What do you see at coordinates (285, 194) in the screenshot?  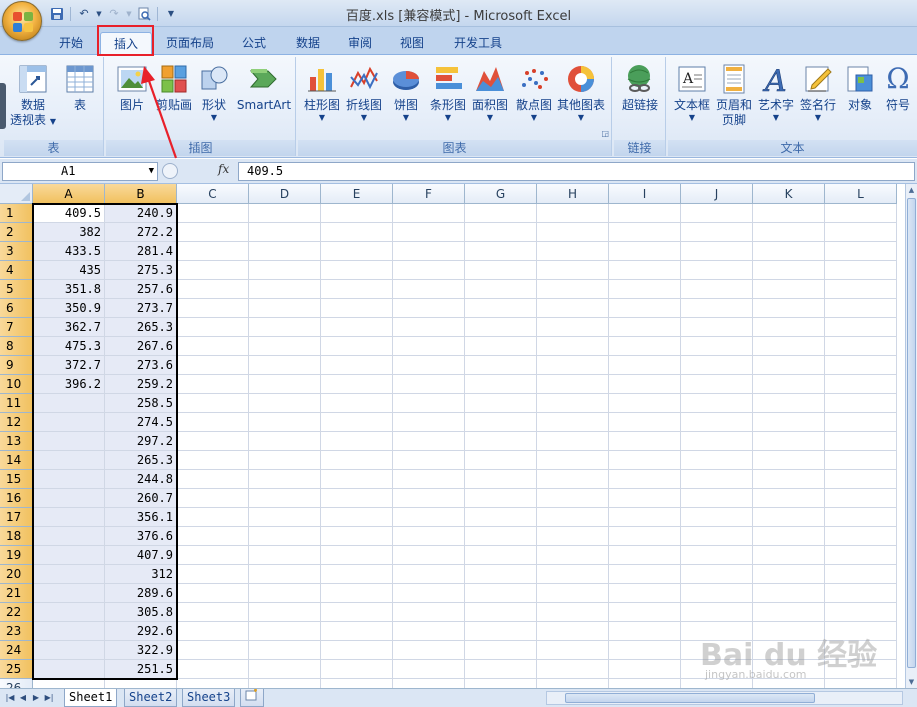 I see `column-header-d: D` at bounding box center [285, 194].